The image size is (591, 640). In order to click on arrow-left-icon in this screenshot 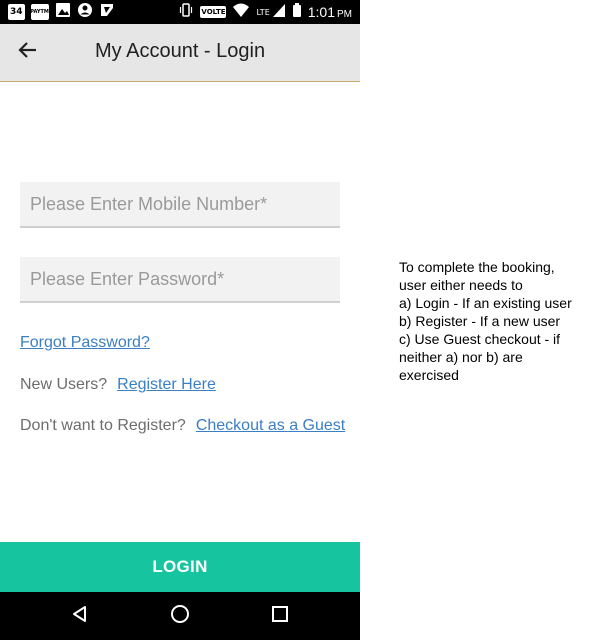, I will do `click(28, 52)`.